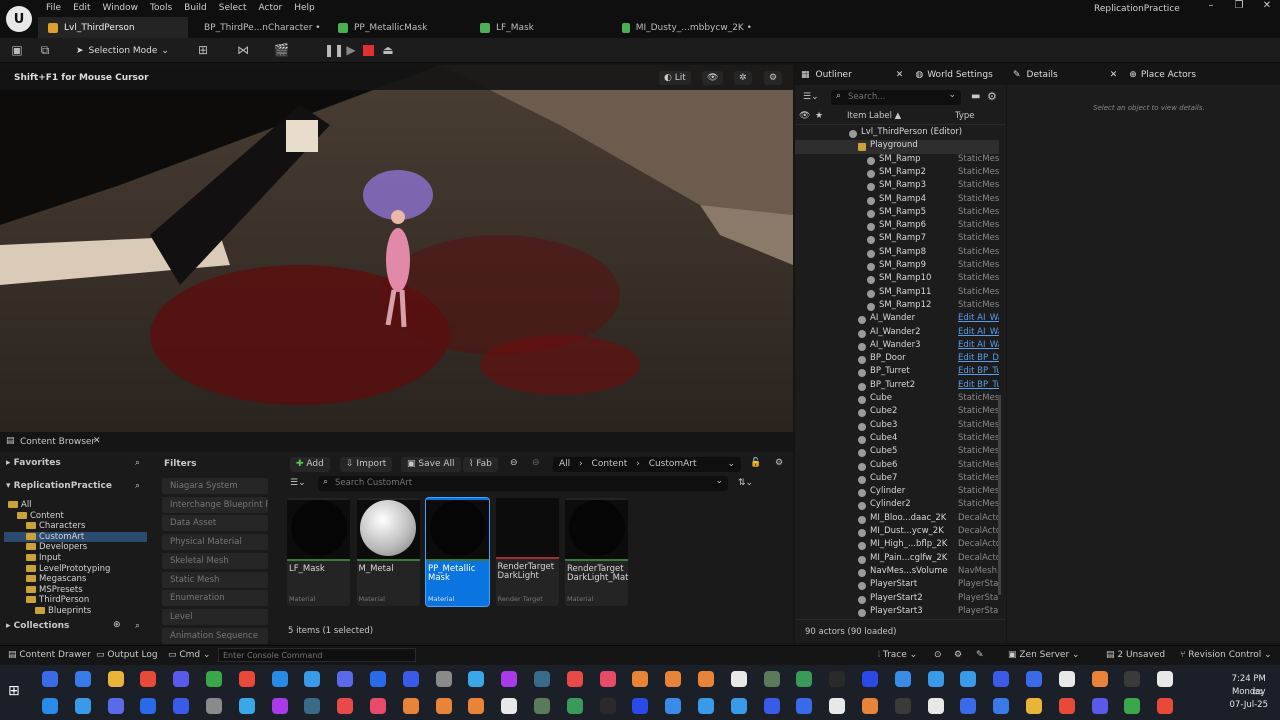 The height and width of the screenshot is (720, 1280). Describe the element at coordinates (49, 655) in the screenshot. I see `content-drawer-button: ▤ Content Drawer` at that location.